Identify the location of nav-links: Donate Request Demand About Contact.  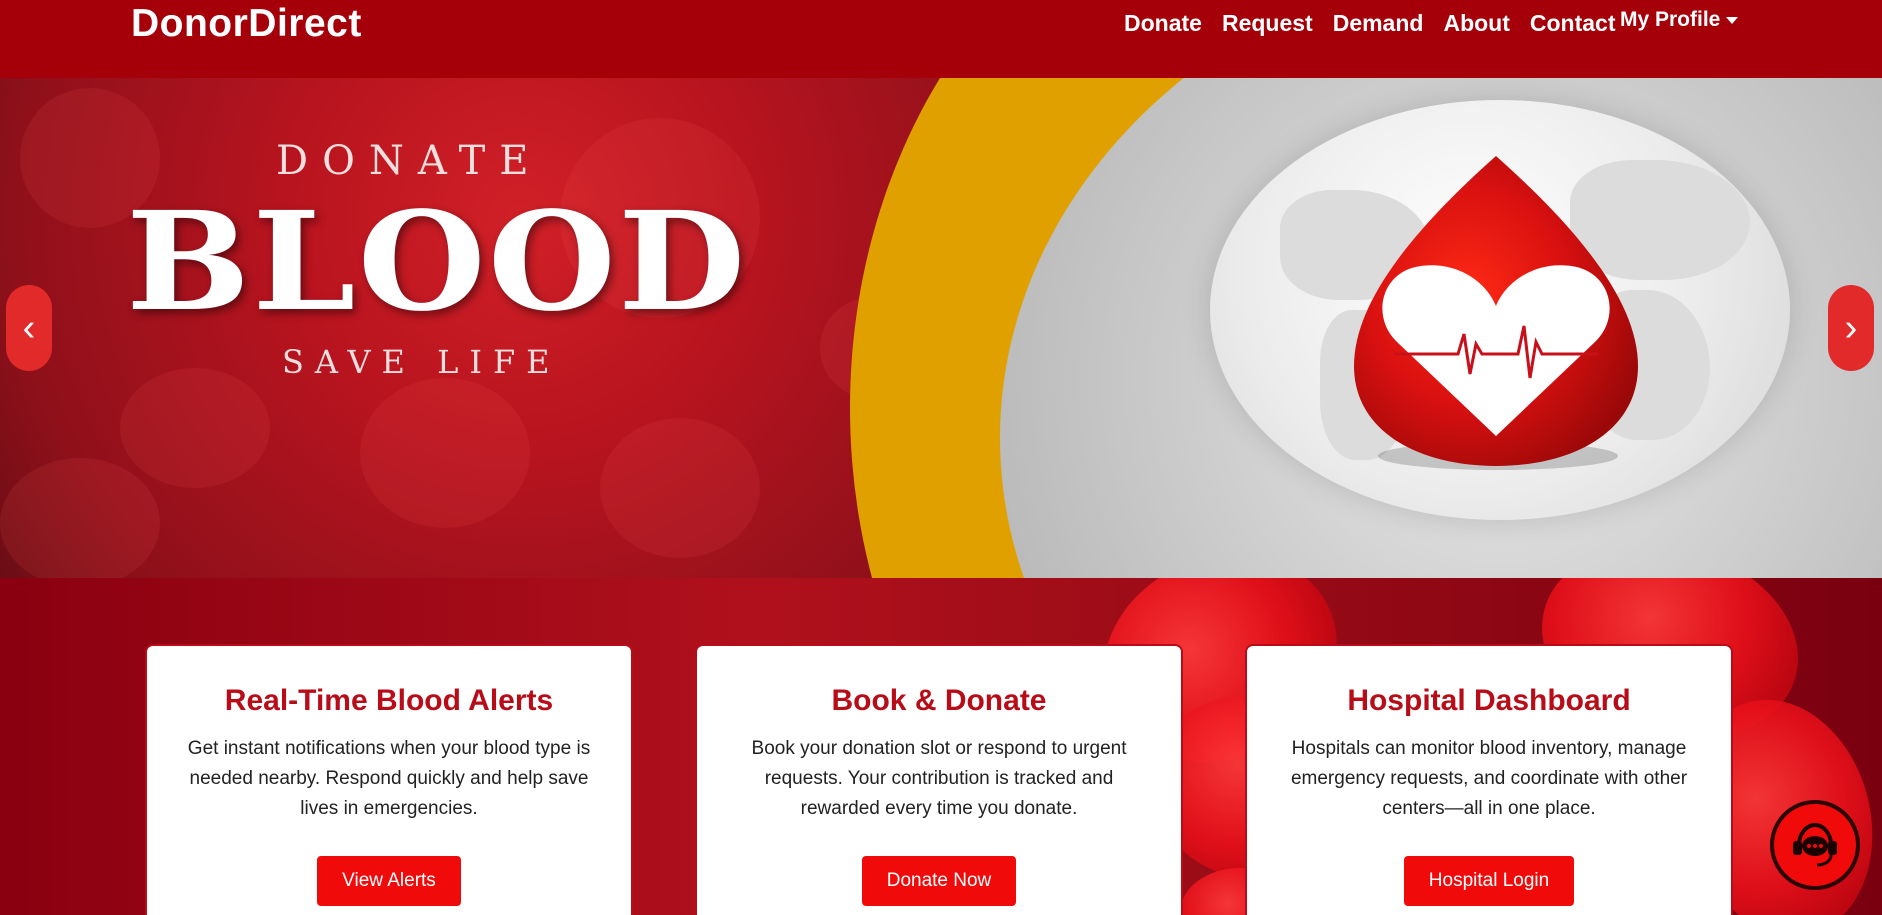
(1380, 23).